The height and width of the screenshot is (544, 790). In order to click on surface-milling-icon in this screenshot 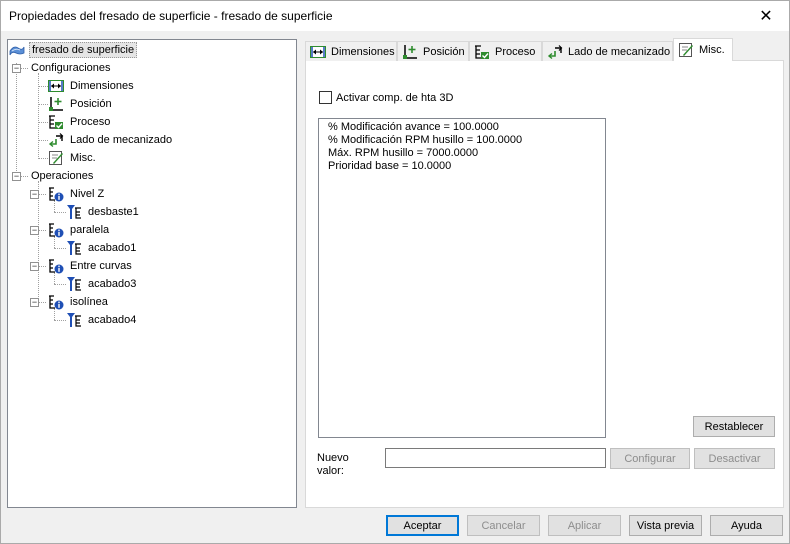, I will do `click(17, 50)`.